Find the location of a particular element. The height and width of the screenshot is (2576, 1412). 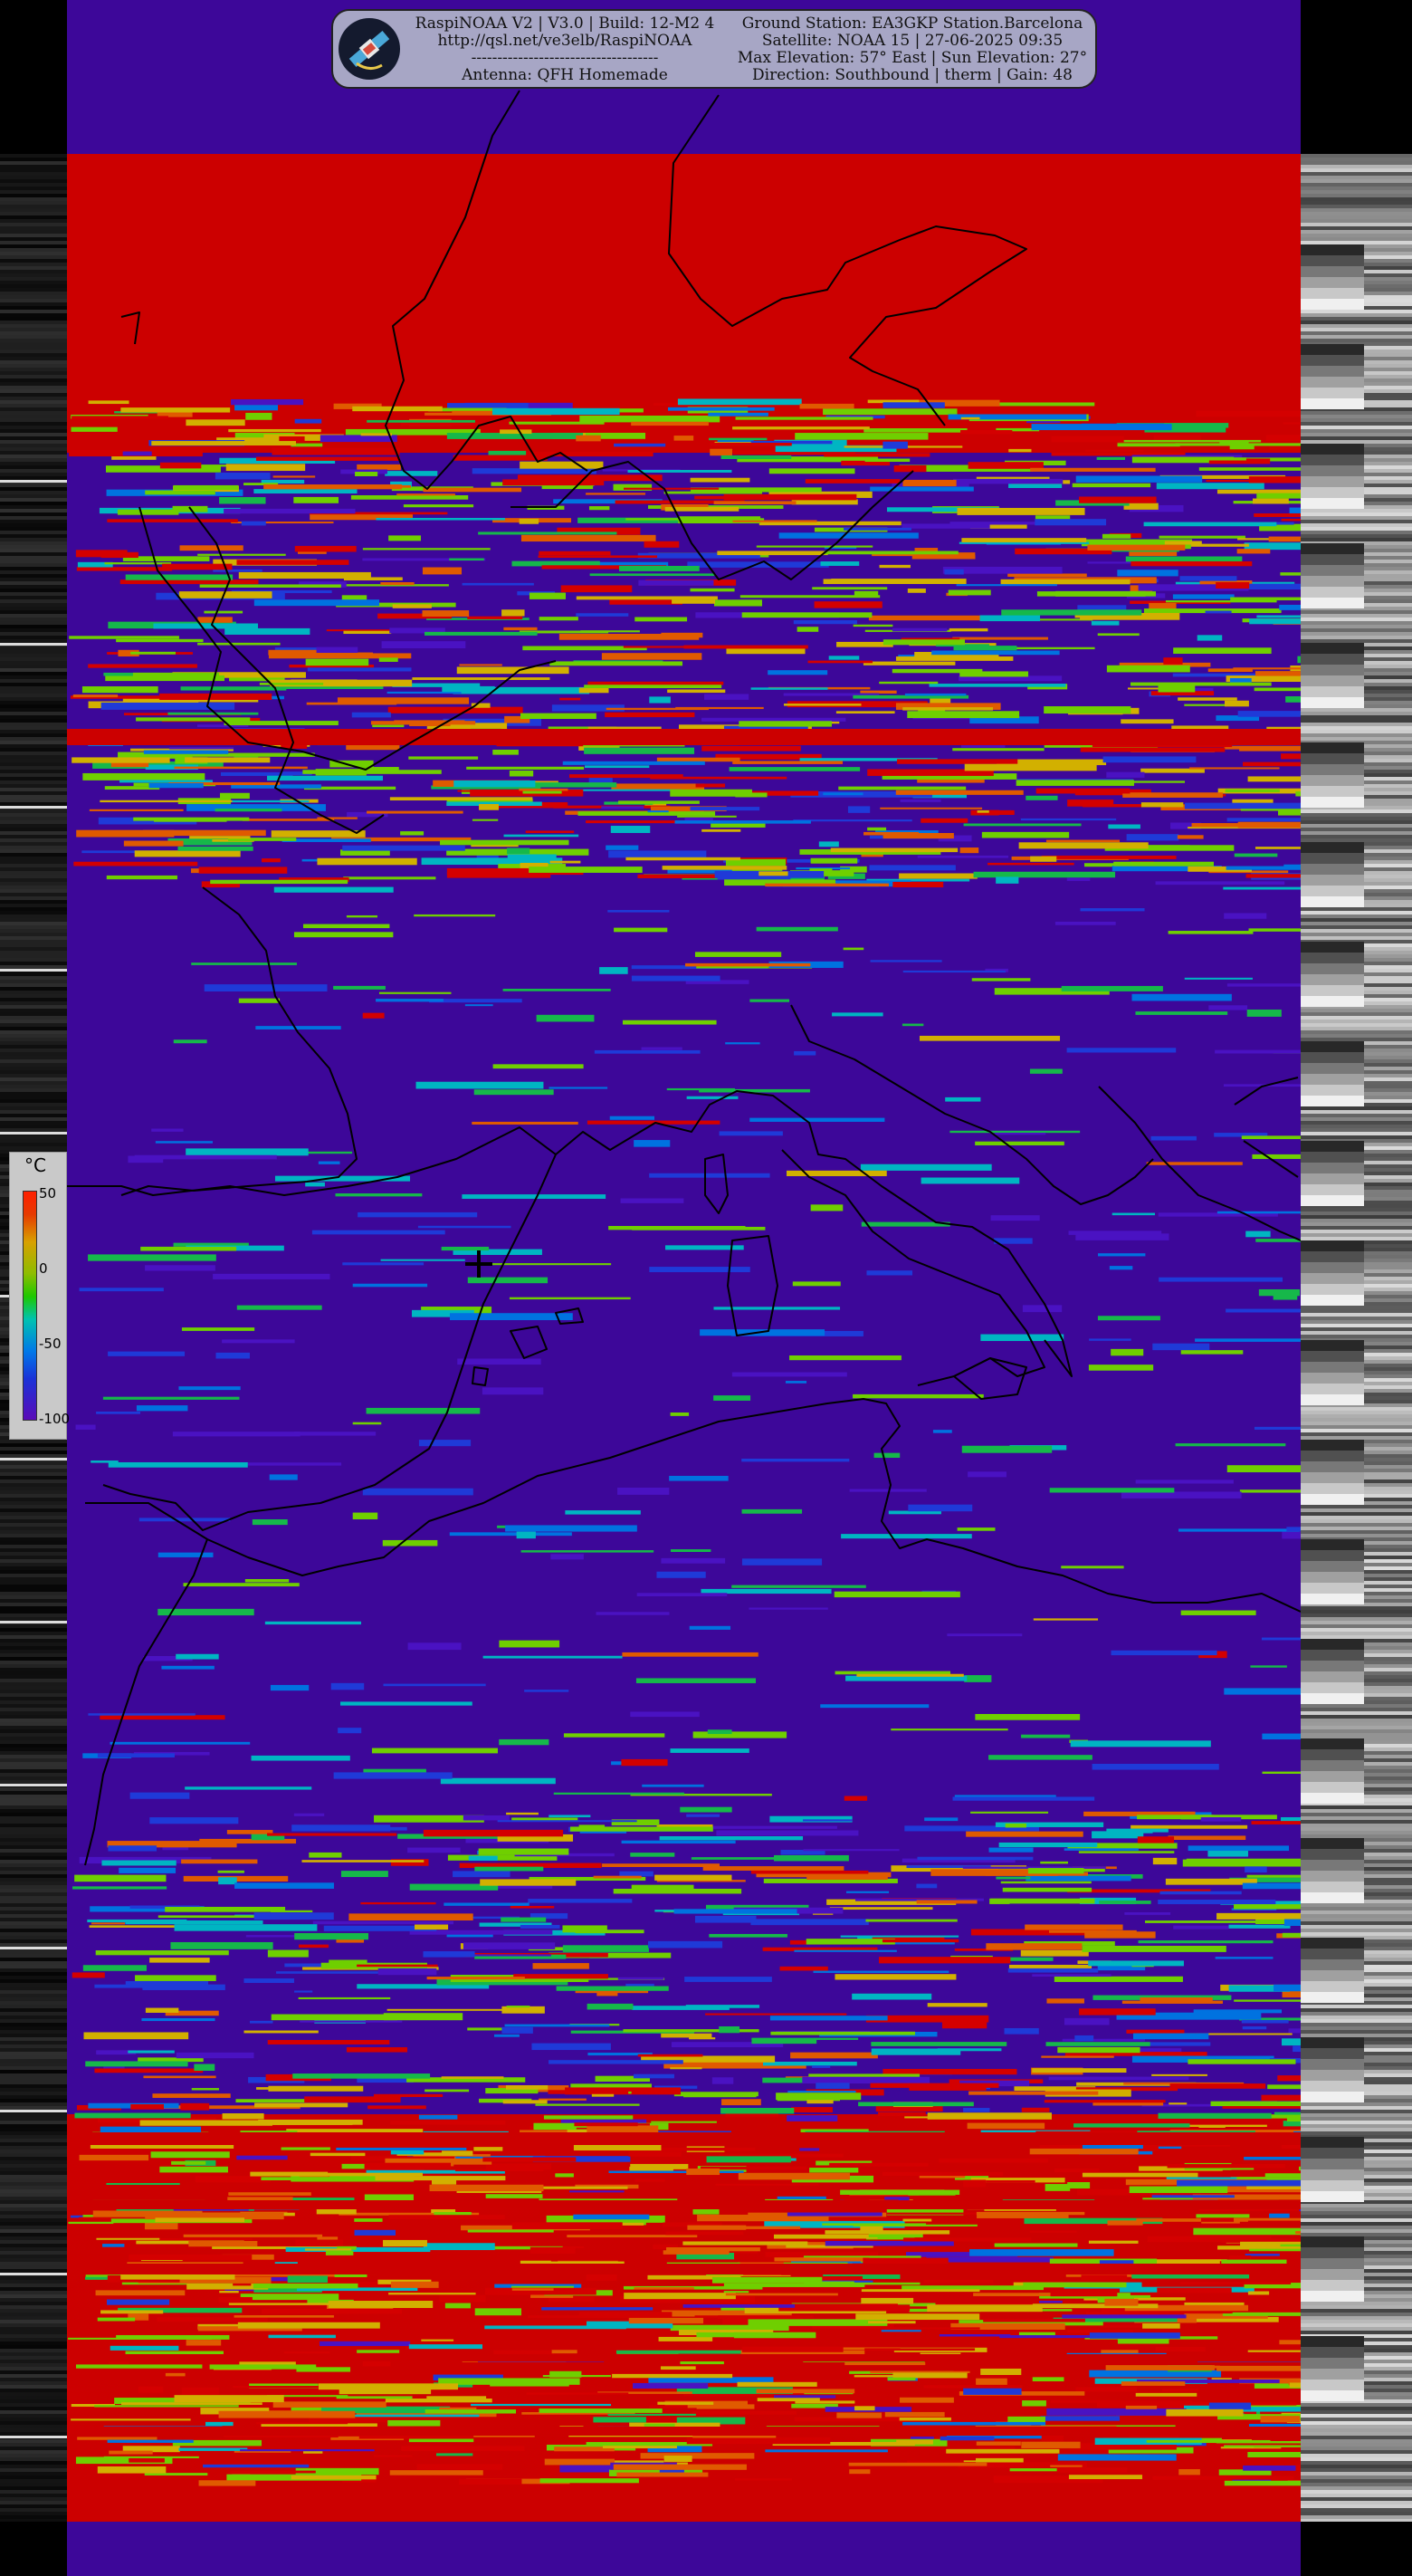

satellite-datetime: Satellite: NOAA 15 | 27-06-2025 09:35 is located at coordinates (912, 41).